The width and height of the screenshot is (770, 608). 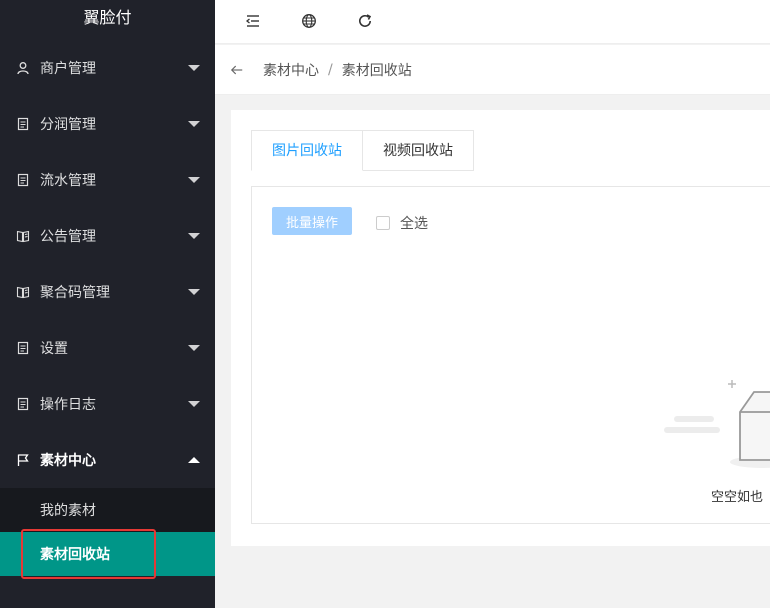 What do you see at coordinates (492, 70) in the screenshot?
I see `breadcrumb: 素材中心 / 素材回收站` at bounding box center [492, 70].